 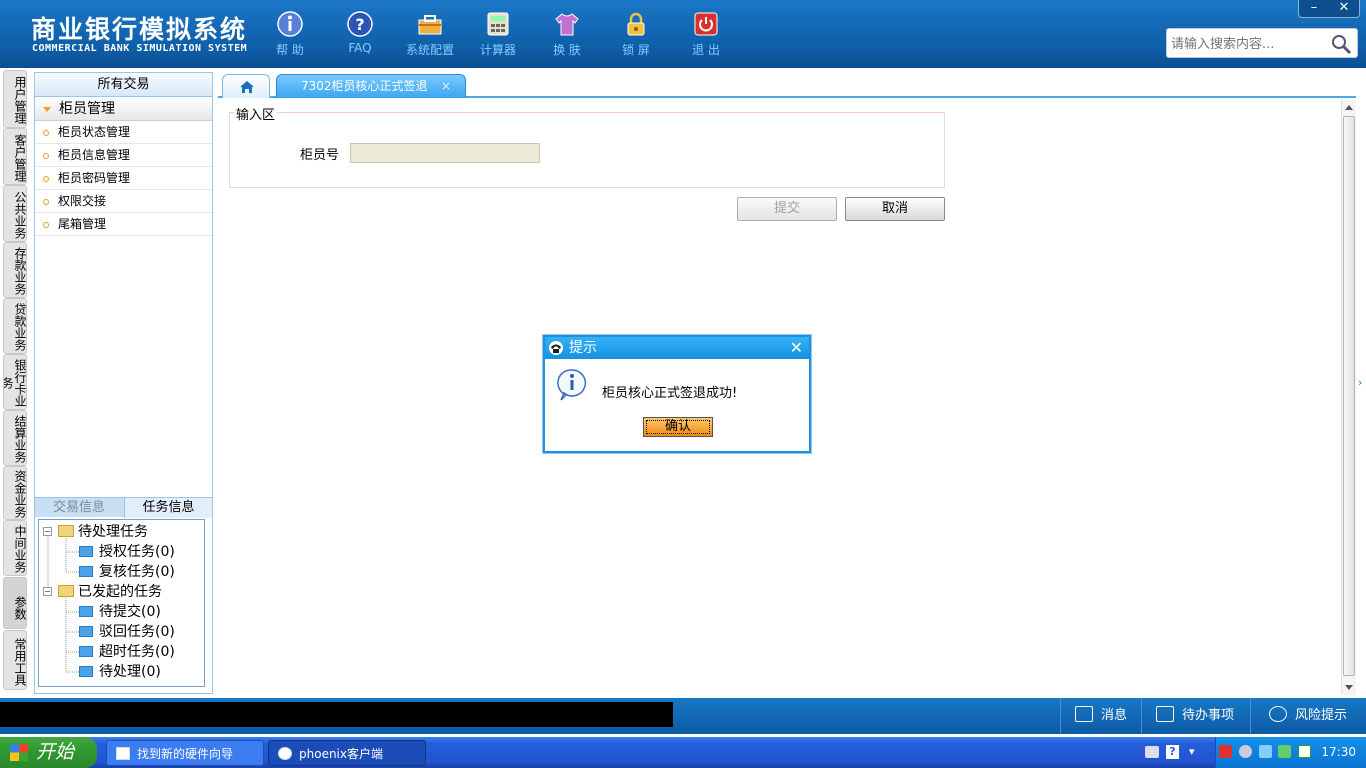 I want to click on messages-button: 消息, so click(x=1100, y=716).